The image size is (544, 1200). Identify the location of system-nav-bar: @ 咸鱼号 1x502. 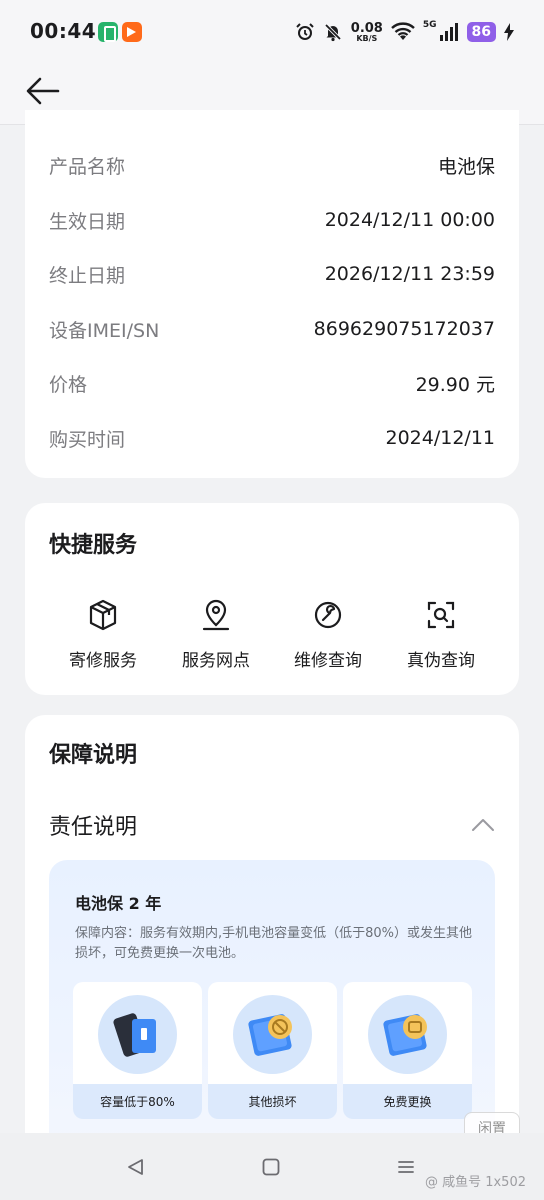
(272, 1166).